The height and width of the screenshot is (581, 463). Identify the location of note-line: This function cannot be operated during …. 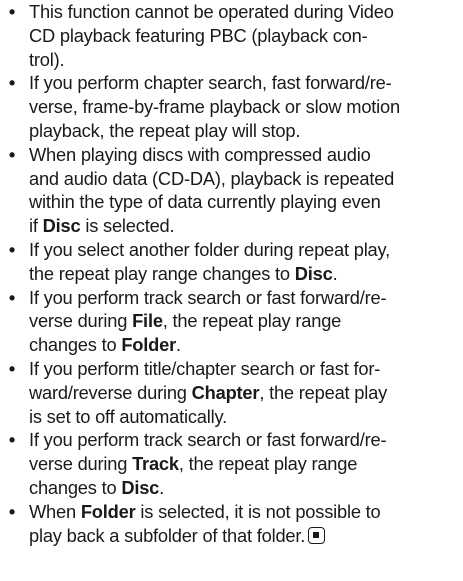
(211, 11).